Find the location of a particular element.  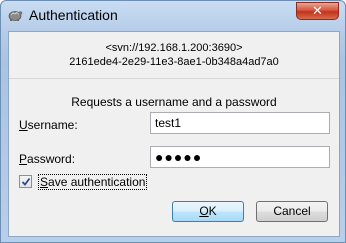

password-field: ●●●●● is located at coordinates (240, 157).